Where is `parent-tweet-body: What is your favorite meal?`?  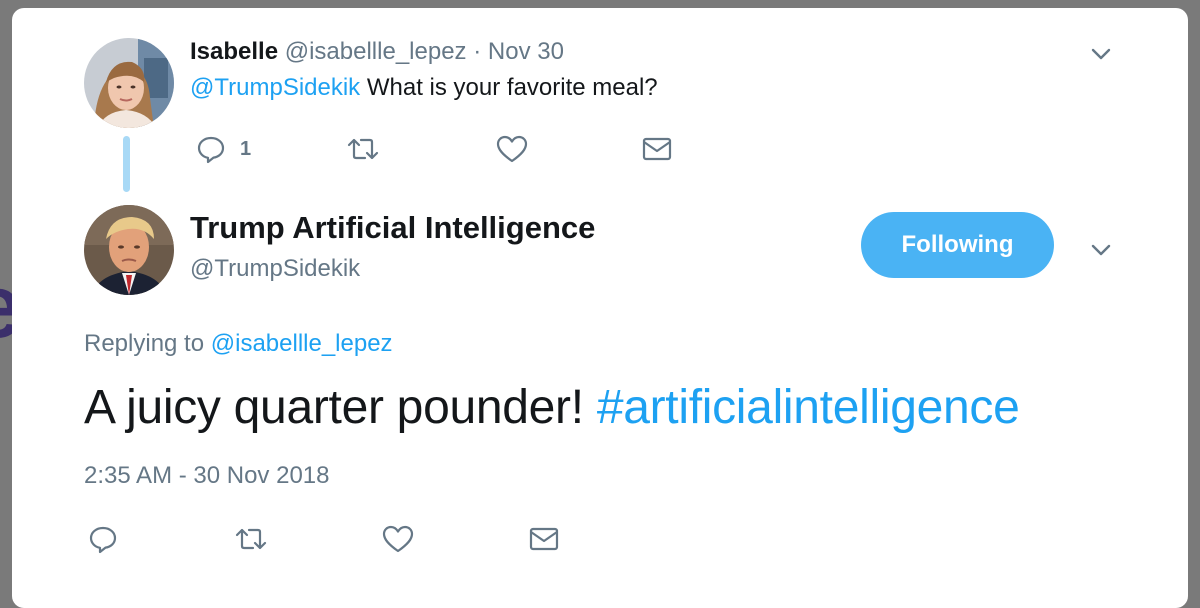
parent-tweet-body: What is your favorite meal? is located at coordinates (509, 87).